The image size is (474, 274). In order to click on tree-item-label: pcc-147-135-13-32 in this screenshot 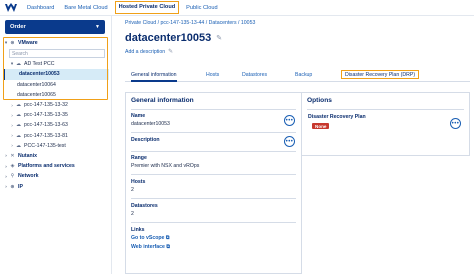, I will do `click(46, 105)`.